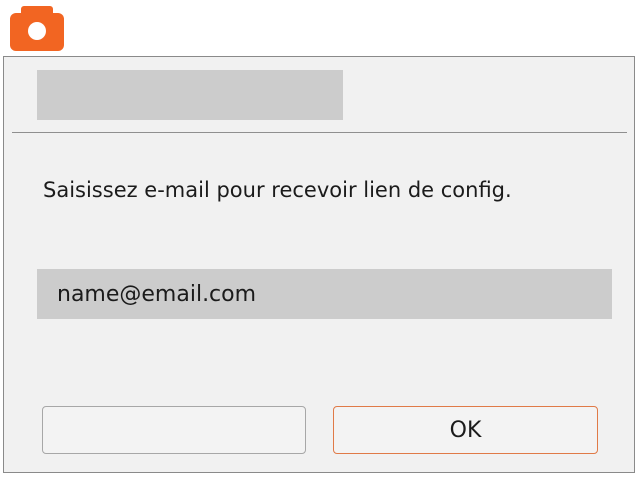 The image size is (640, 480). Describe the element at coordinates (324, 294) in the screenshot. I see `email-input` at that location.